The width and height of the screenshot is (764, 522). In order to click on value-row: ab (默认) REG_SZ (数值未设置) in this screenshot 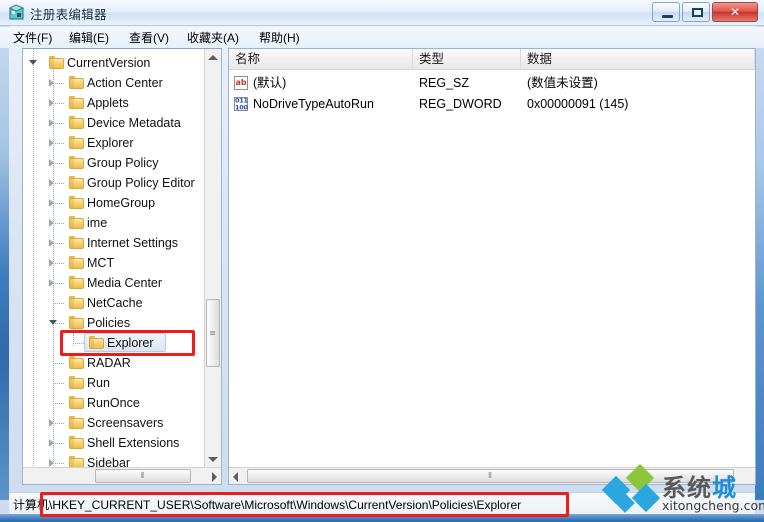, I will do `click(492, 83)`.